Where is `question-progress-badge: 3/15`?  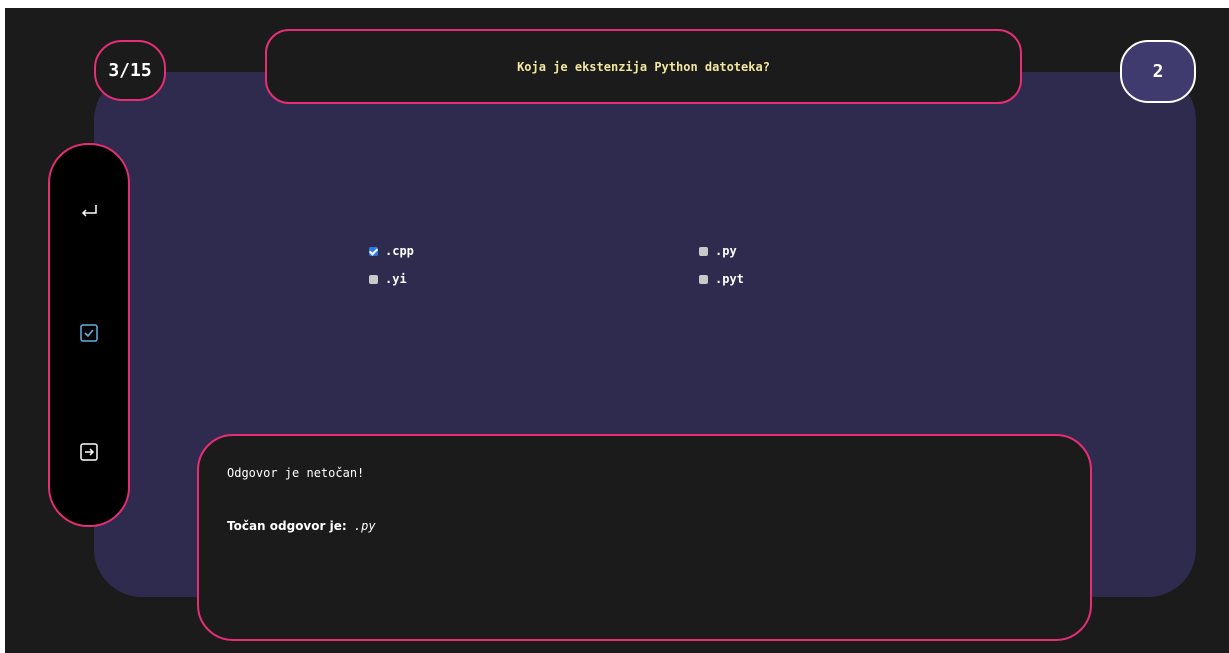 question-progress-badge: 3/15 is located at coordinates (130, 70).